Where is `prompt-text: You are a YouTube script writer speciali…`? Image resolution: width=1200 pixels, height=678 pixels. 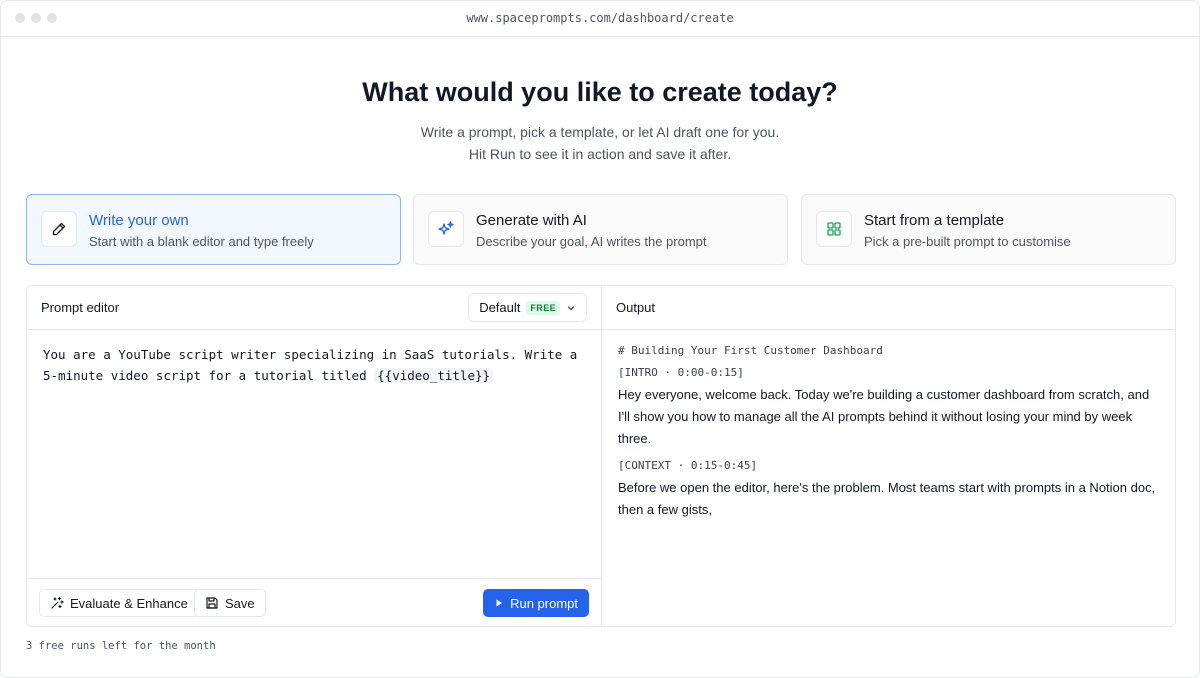 prompt-text: You are a YouTube script writer speciali… is located at coordinates (310, 365).